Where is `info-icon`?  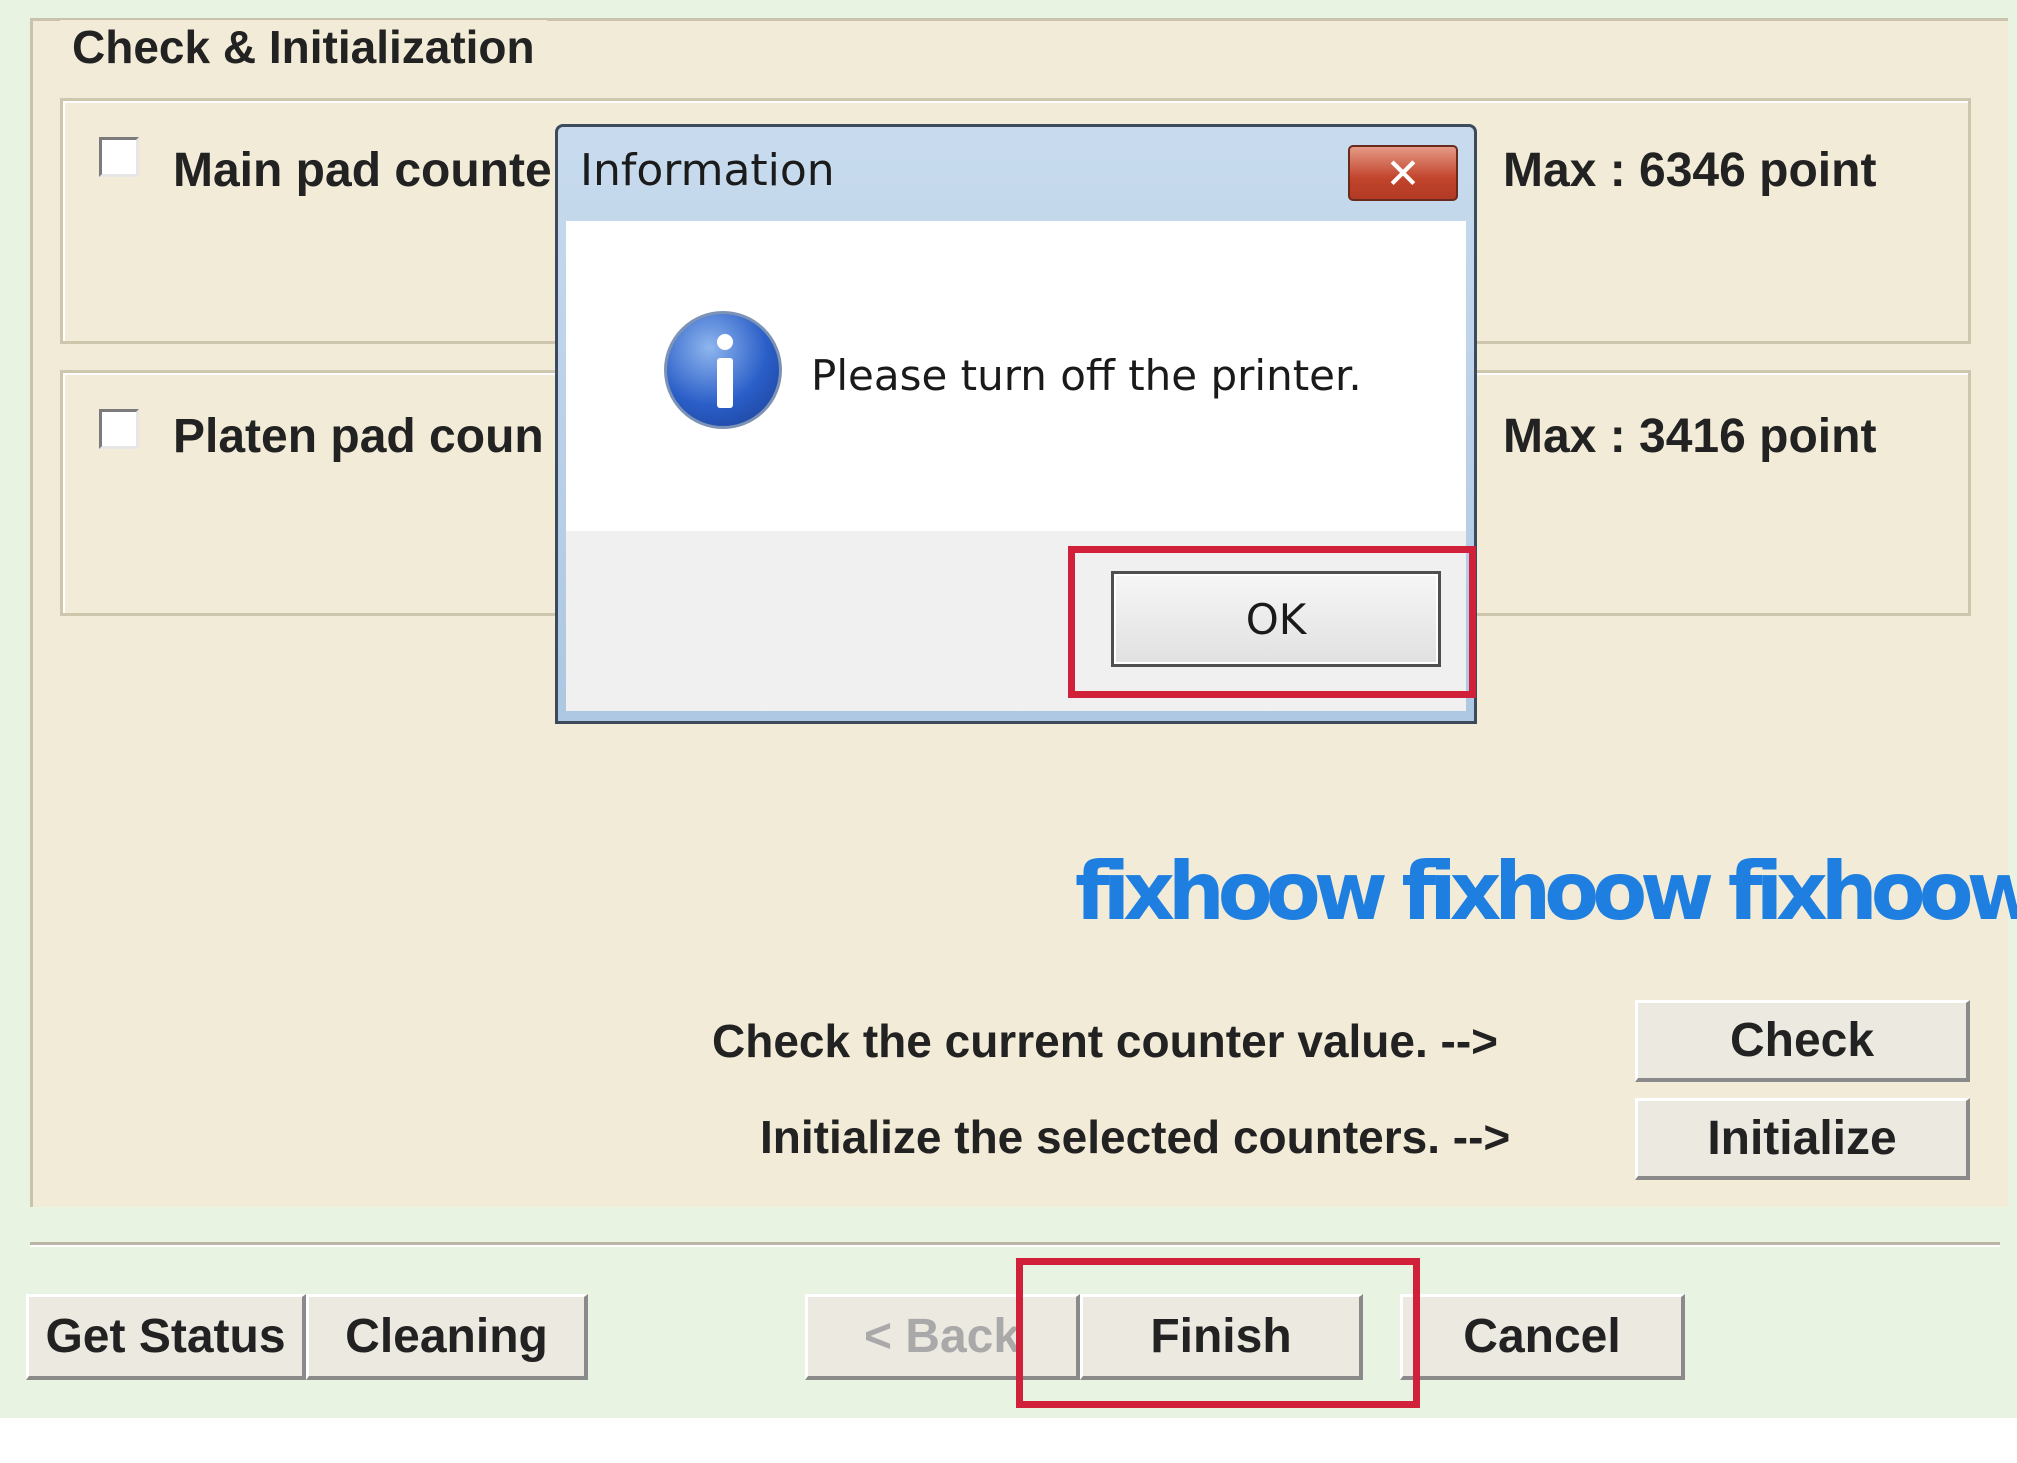 info-icon is located at coordinates (723, 370).